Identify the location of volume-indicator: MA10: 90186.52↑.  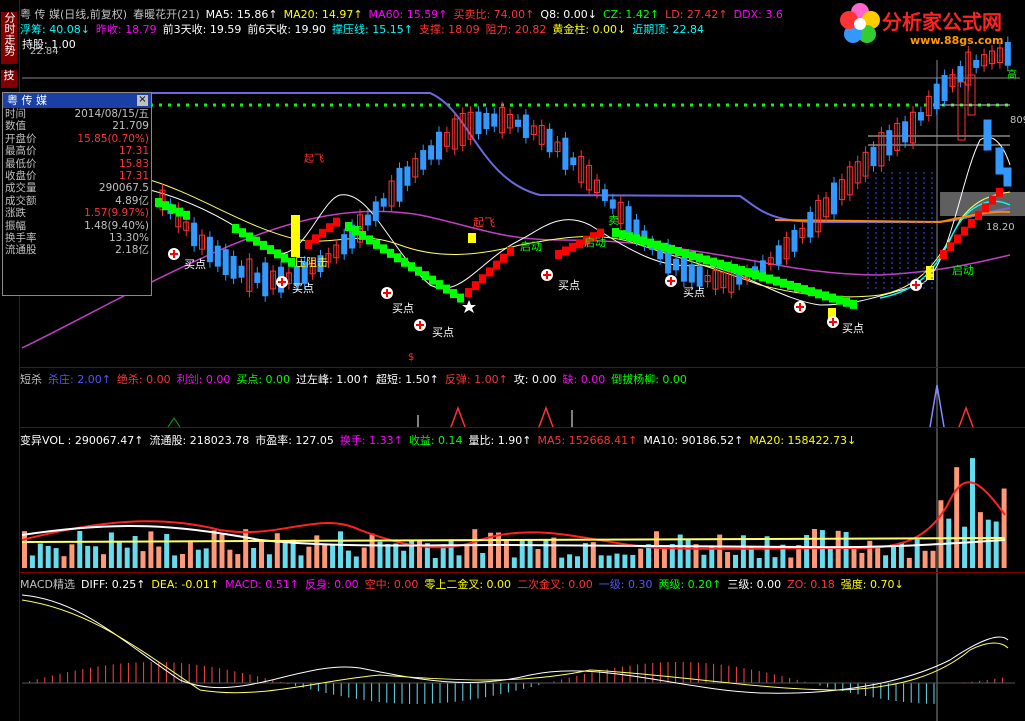
(693, 440).